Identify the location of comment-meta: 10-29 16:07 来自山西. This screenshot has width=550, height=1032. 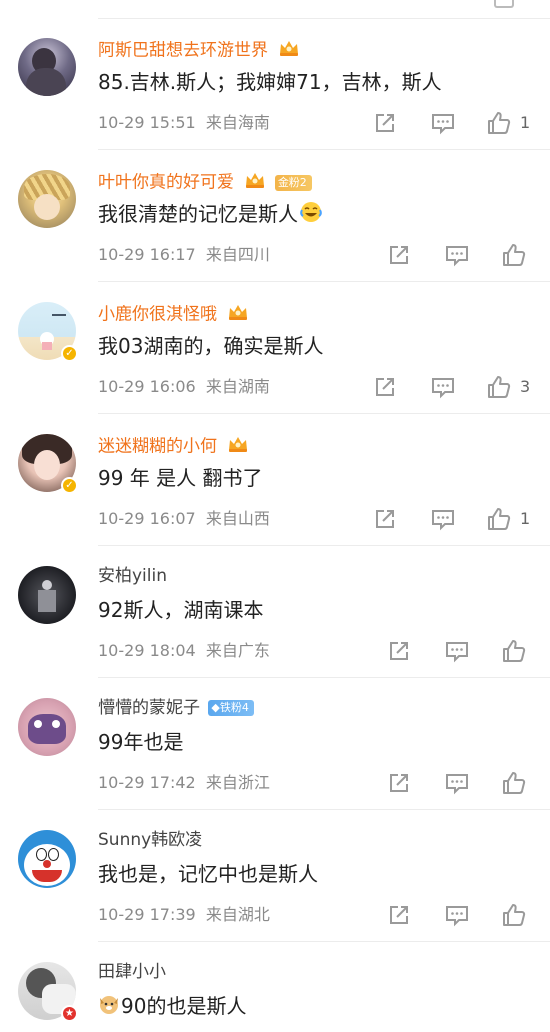
(184, 519).